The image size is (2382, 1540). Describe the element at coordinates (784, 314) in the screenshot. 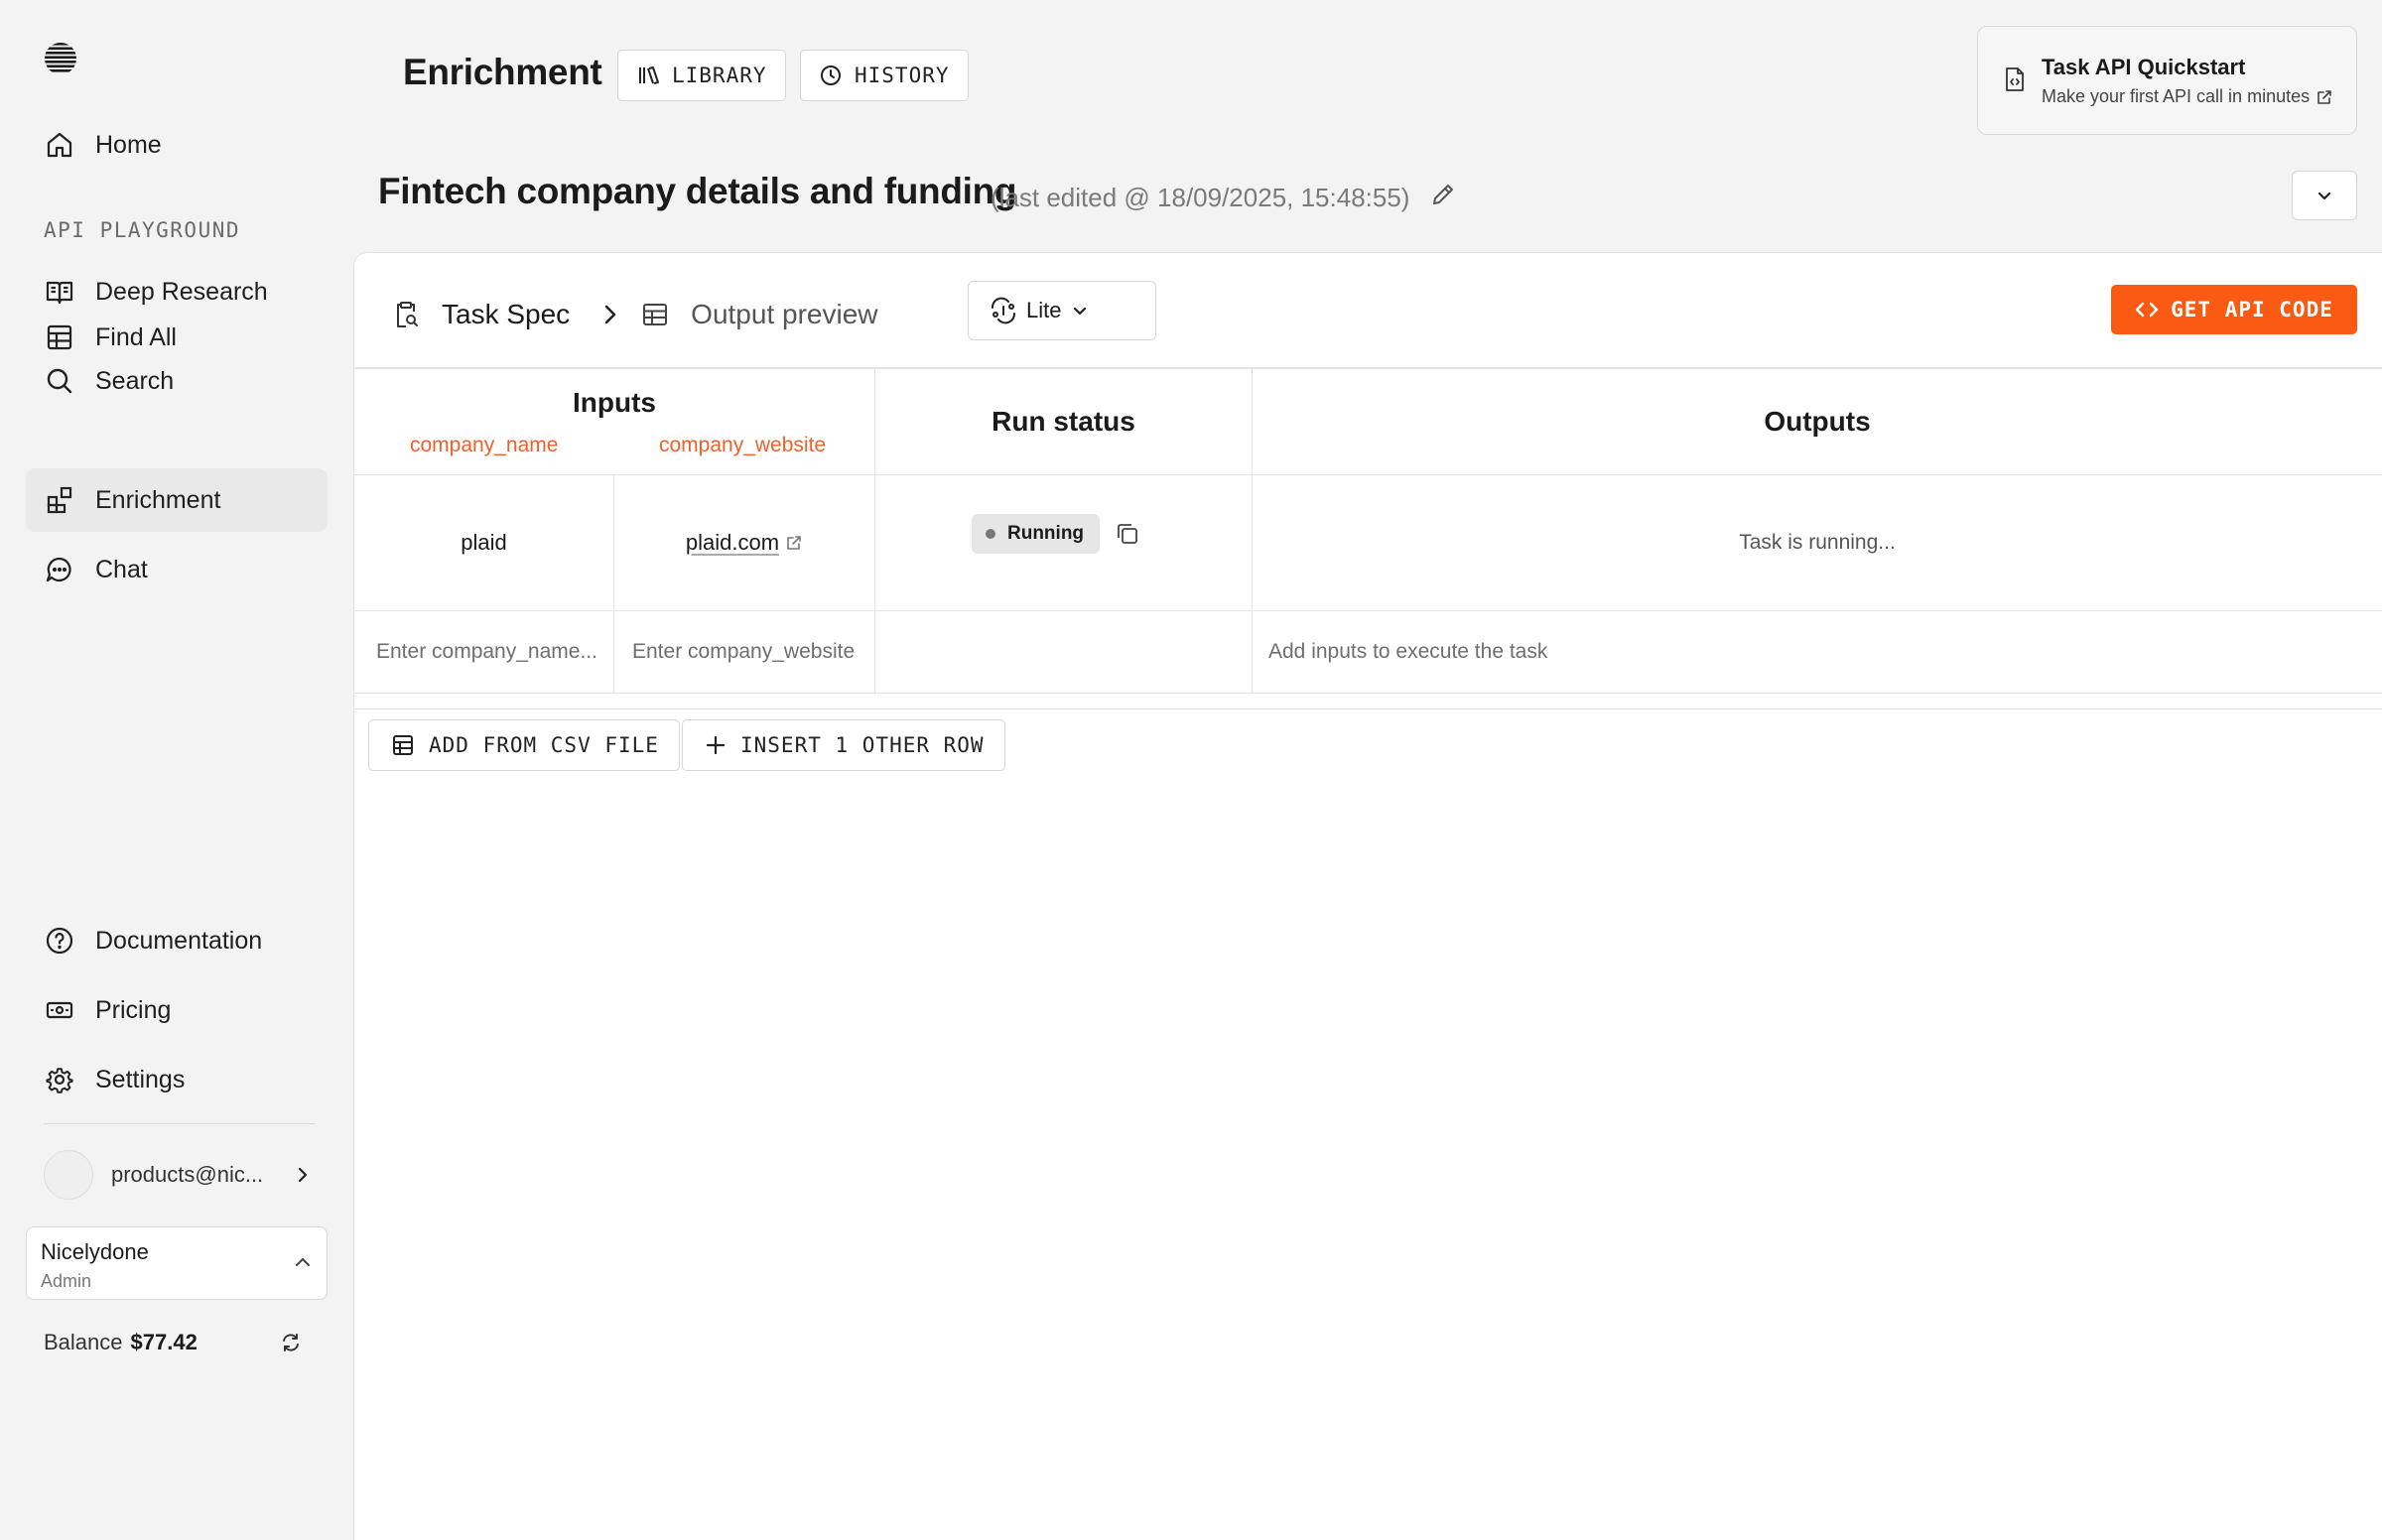

I see `step-output-preview-label: Output preview` at that location.